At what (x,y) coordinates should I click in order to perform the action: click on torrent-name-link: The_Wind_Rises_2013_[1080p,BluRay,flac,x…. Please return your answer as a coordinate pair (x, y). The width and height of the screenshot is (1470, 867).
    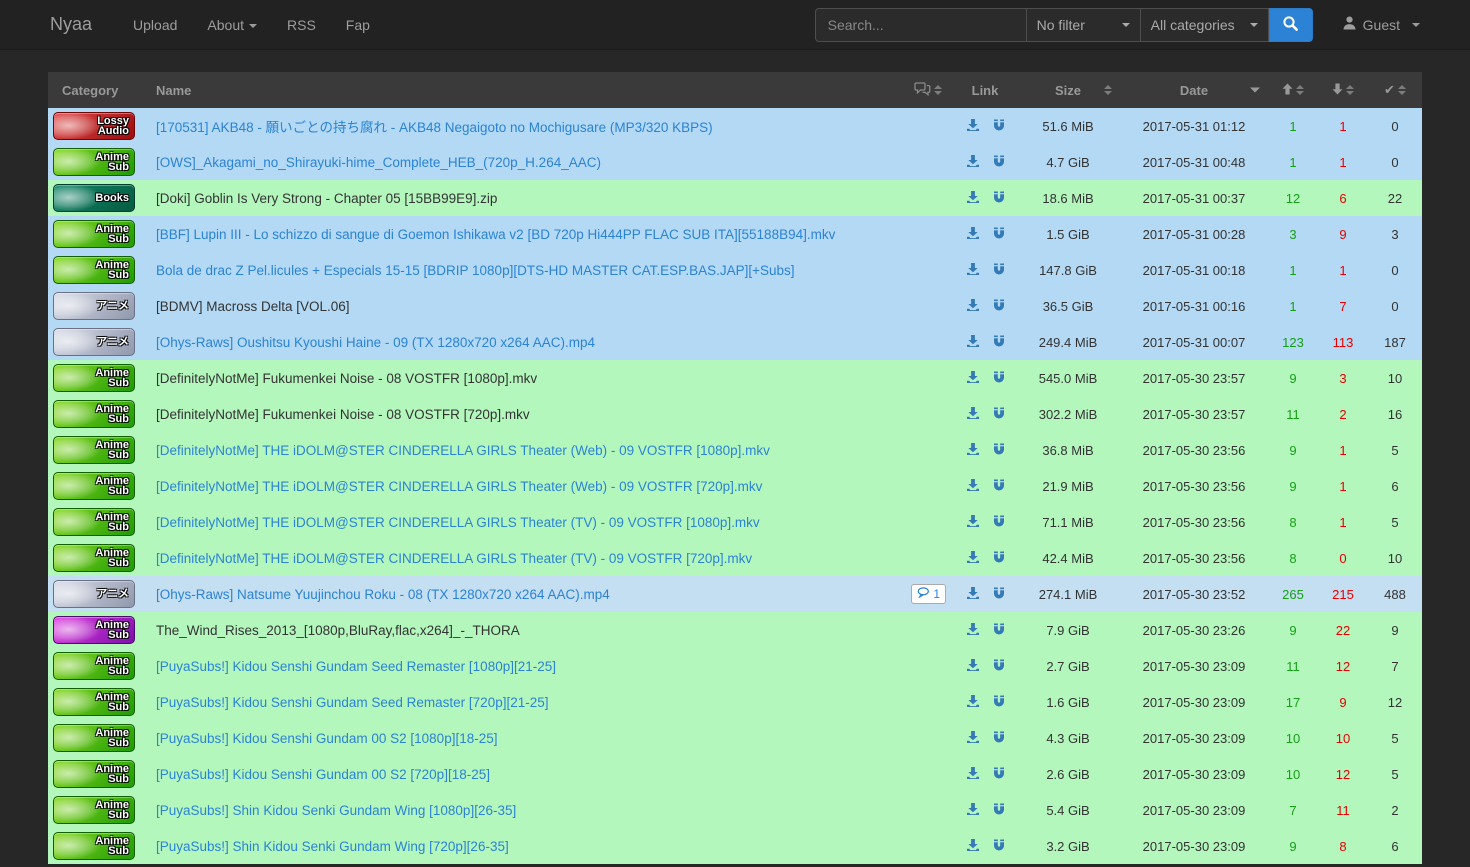
    Looking at the image, I should click on (338, 630).